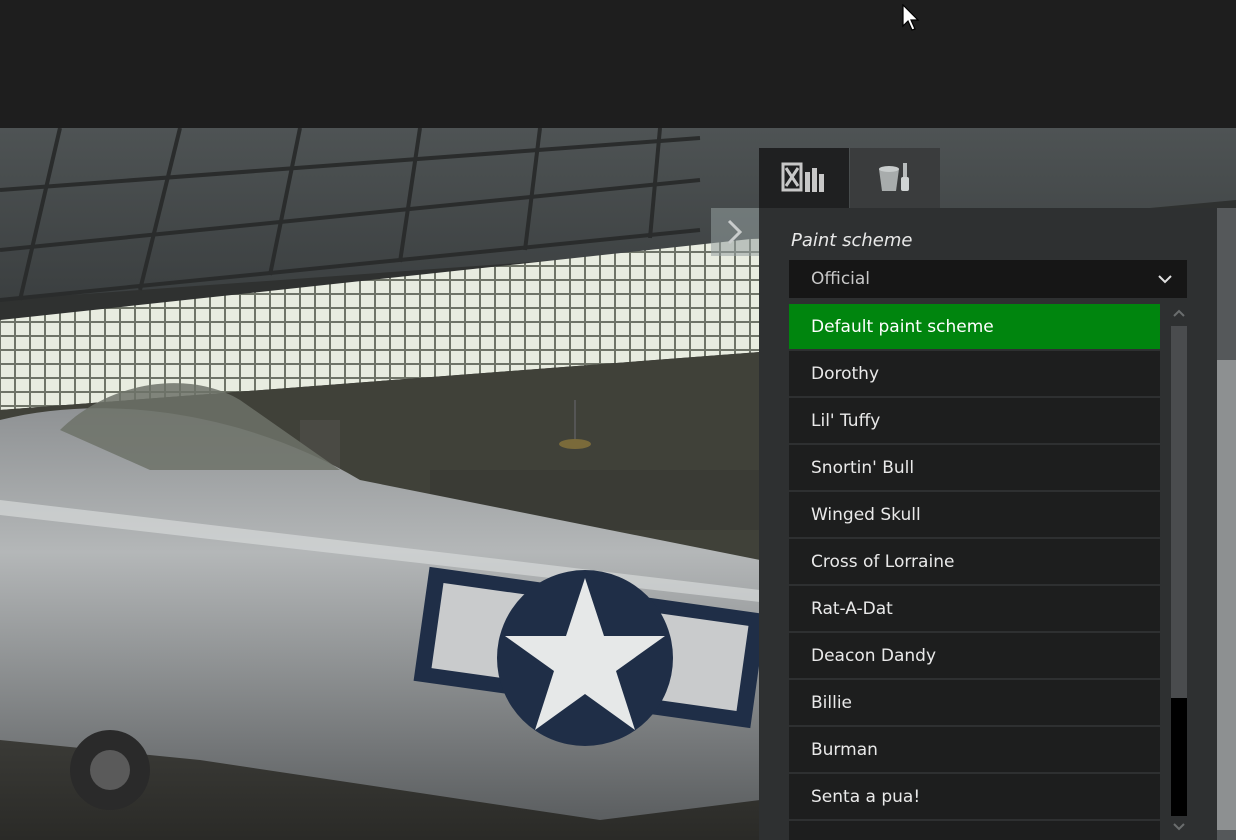  What do you see at coordinates (974, 420) in the screenshot?
I see `list-item: Lil' Tuffy` at bounding box center [974, 420].